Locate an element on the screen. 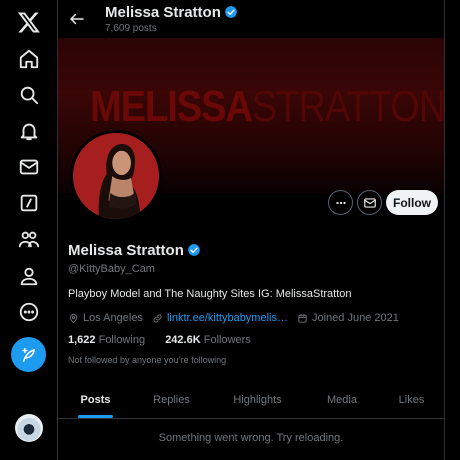 This screenshot has width=460, height=460. tab-likes: Likes is located at coordinates (411, 400).